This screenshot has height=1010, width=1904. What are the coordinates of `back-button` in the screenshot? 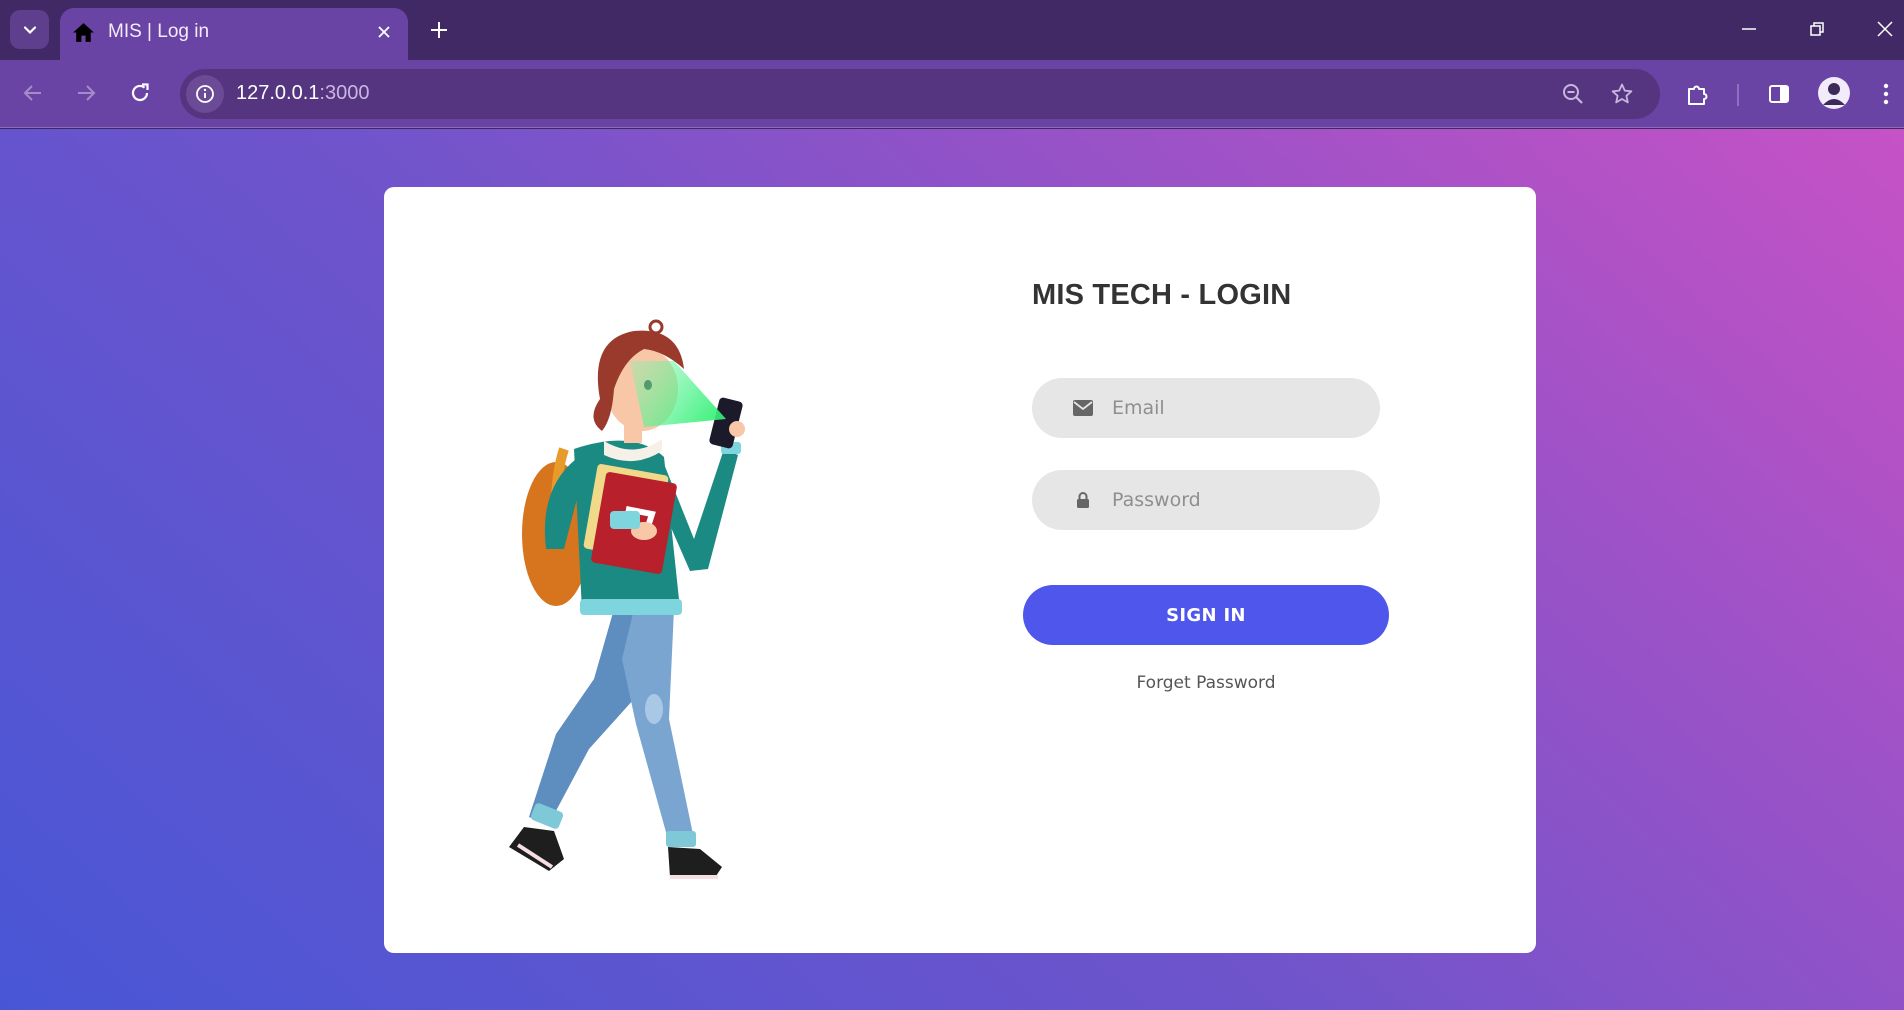 It's located at (33, 93).